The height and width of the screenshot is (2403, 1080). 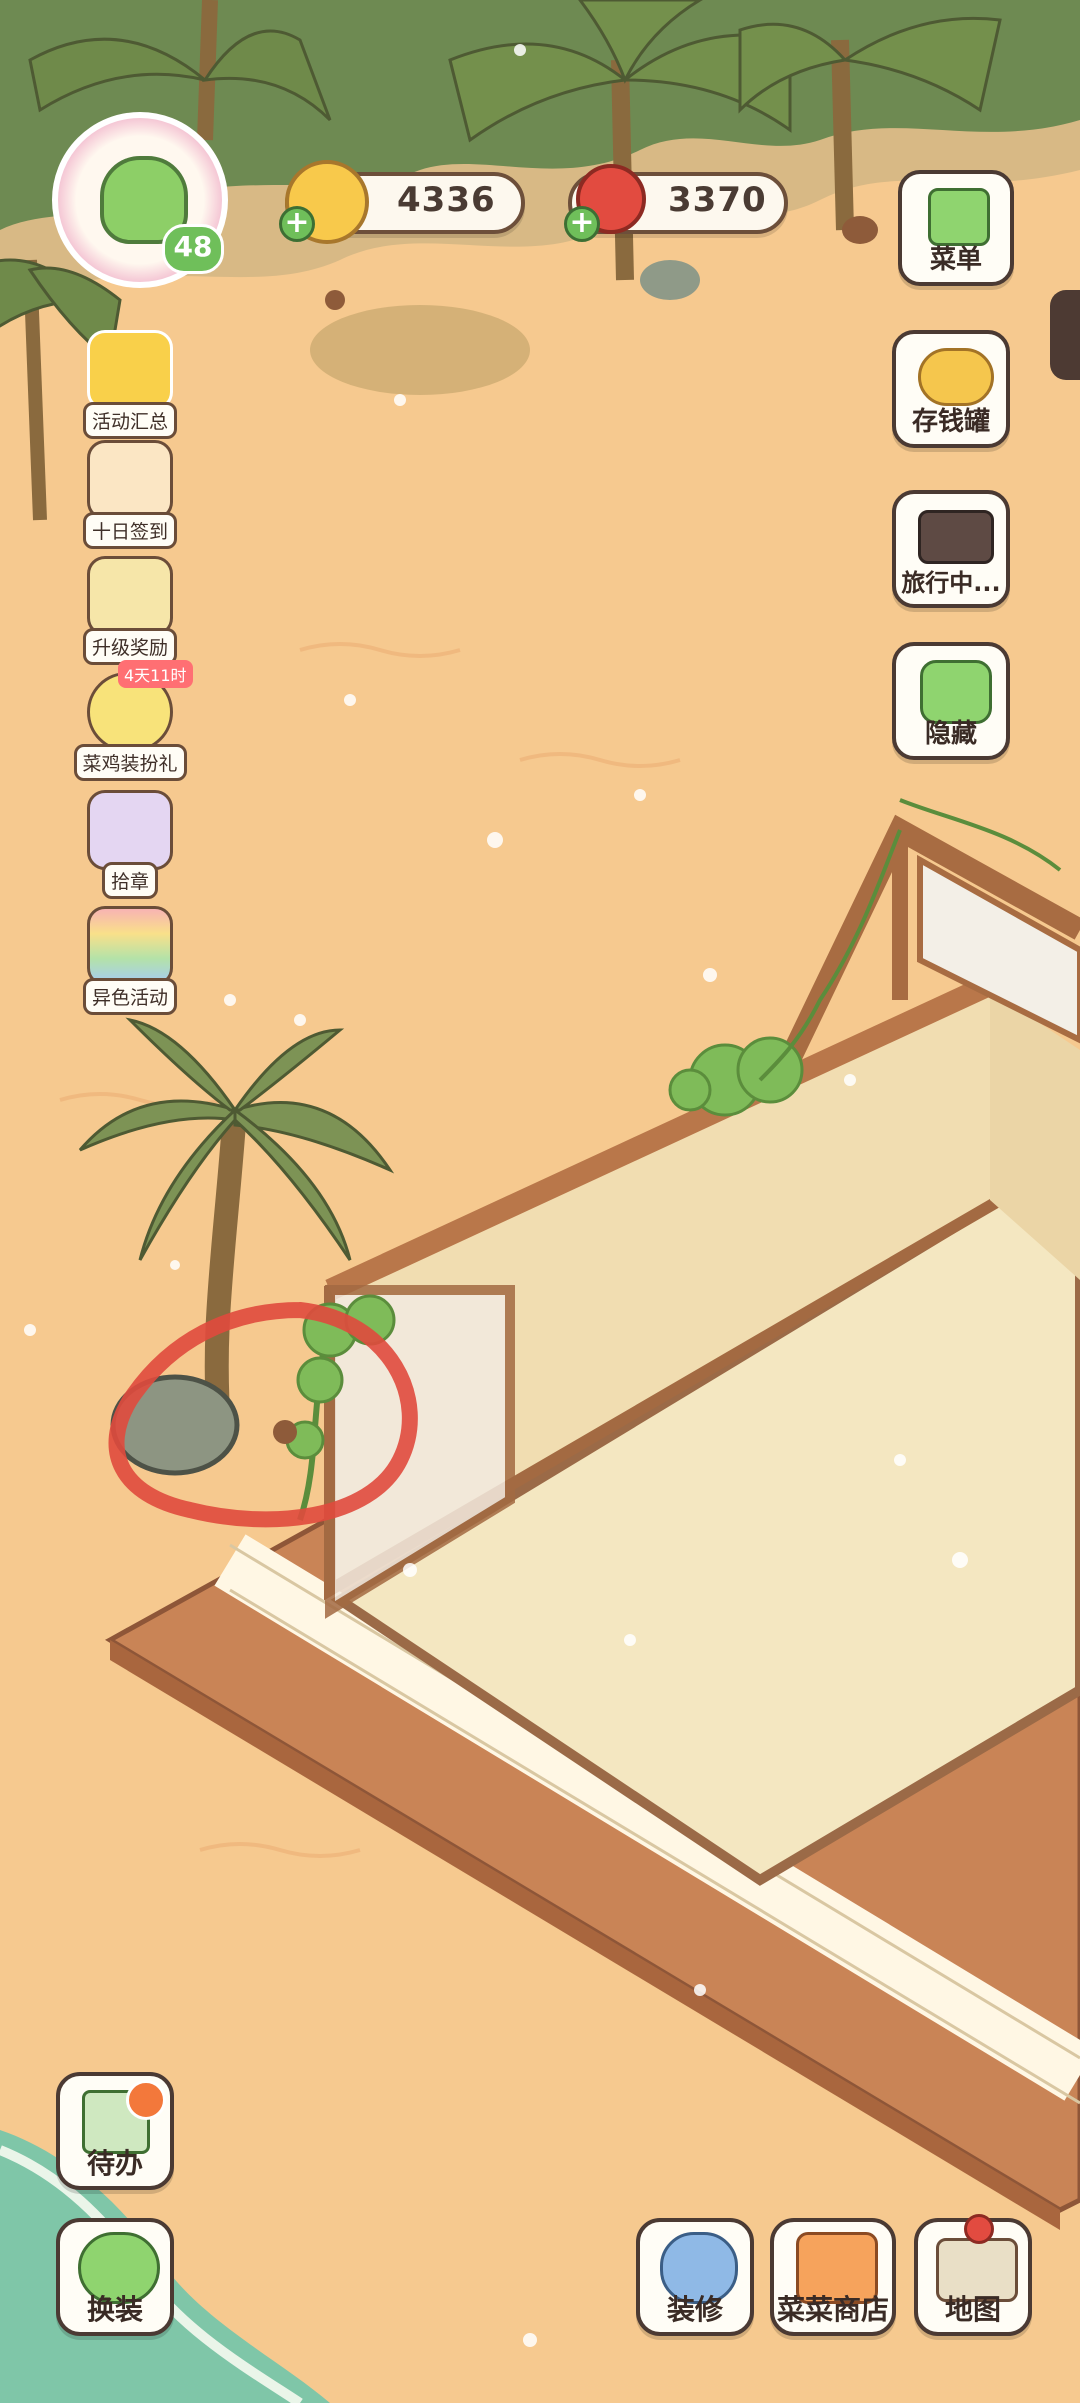 What do you see at coordinates (955, 260) in the screenshot?
I see `menu-label: 菜单` at bounding box center [955, 260].